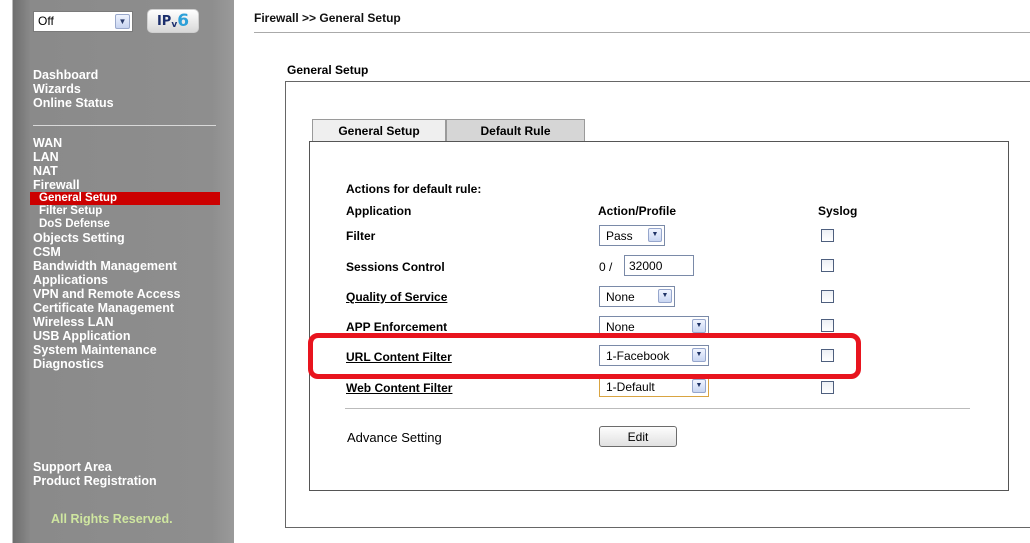 This screenshot has height=543, width=1030. What do you see at coordinates (395, 267) in the screenshot?
I see `row-label-sessions-control: Sessions Control` at bounding box center [395, 267].